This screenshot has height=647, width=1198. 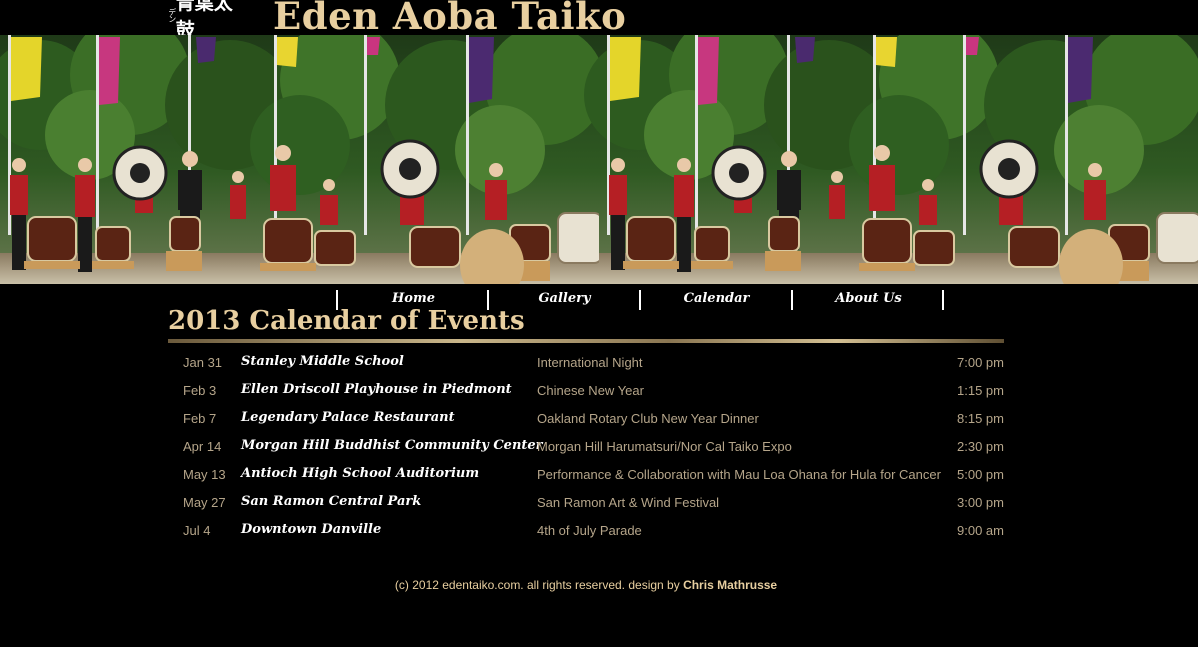 I want to click on event-name: Oakland Rotary Club New Year Dinner, so click(x=648, y=418).